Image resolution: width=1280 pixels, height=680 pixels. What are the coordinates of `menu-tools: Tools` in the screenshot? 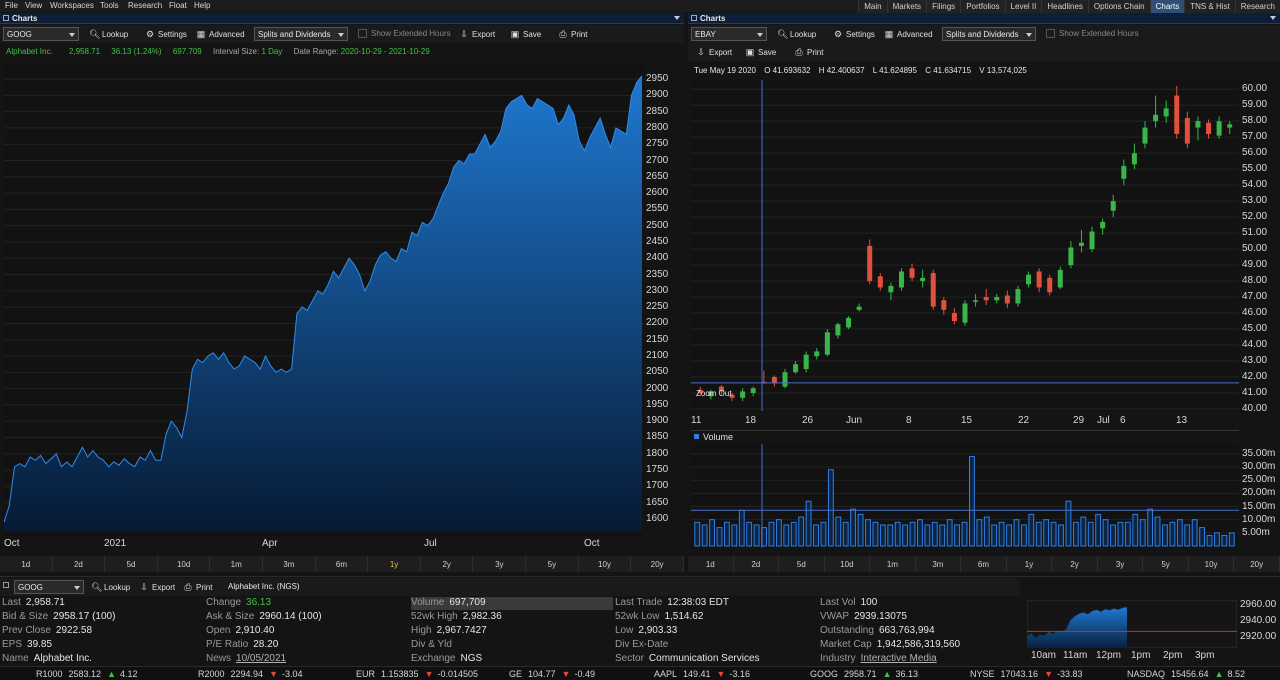 It's located at (109, 5).